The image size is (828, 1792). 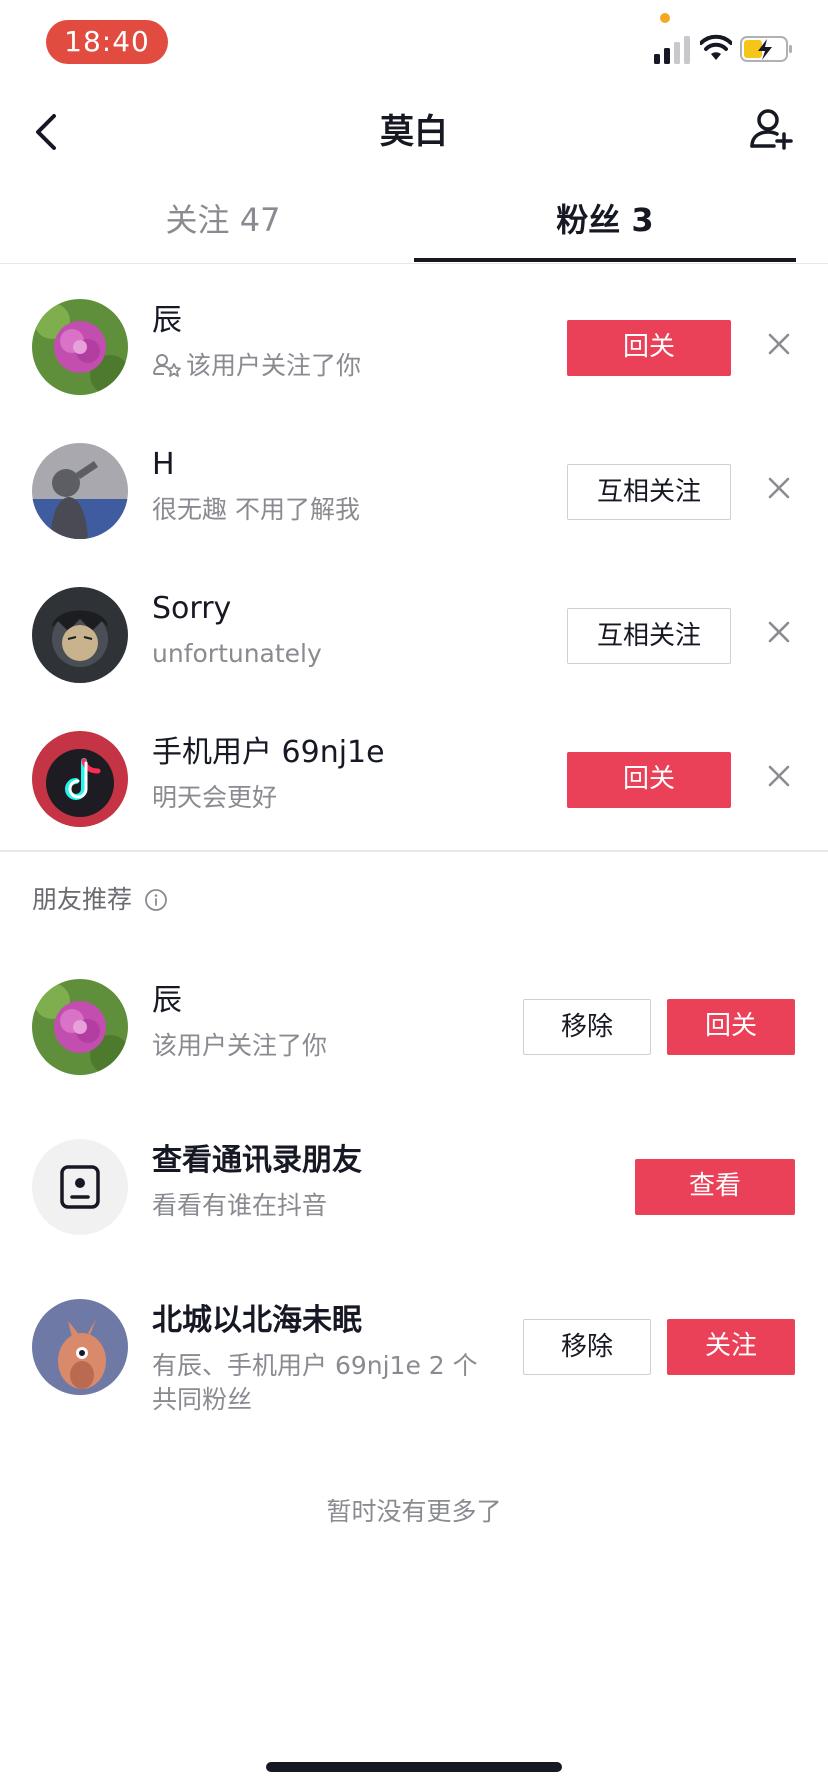 I want to click on status-time: 18:40, so click(x=107, y=42).